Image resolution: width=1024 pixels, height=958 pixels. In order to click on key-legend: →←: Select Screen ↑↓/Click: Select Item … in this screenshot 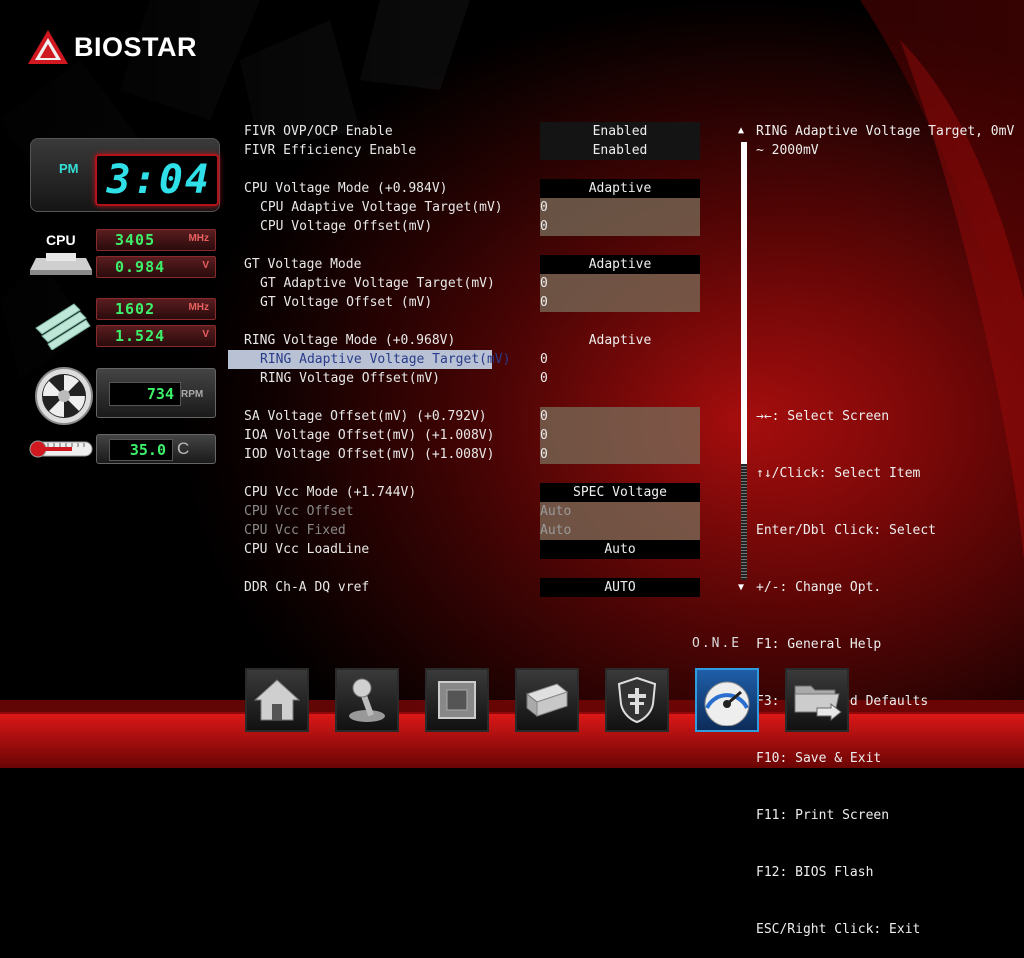, I will do `click(846, 663)`.